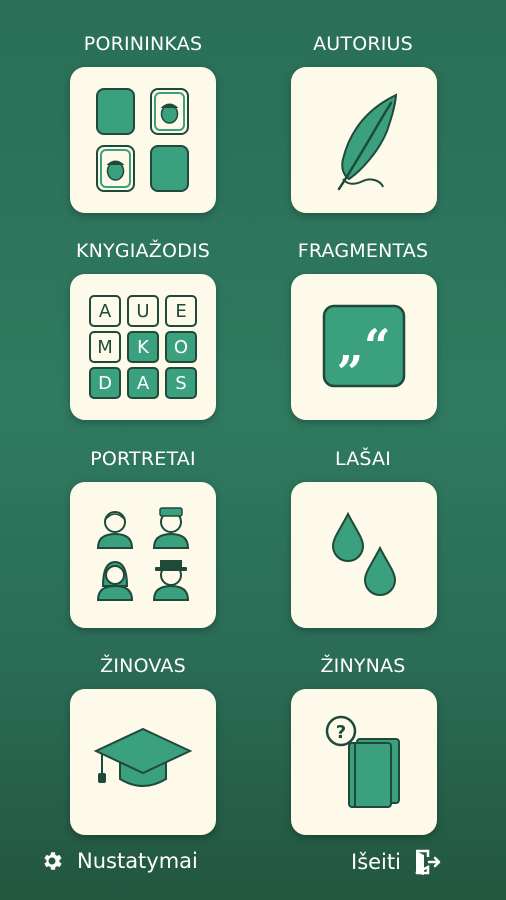 The height and width of the screenshot is (900, 506). I want to click on drops-icon, so click(364, 553).